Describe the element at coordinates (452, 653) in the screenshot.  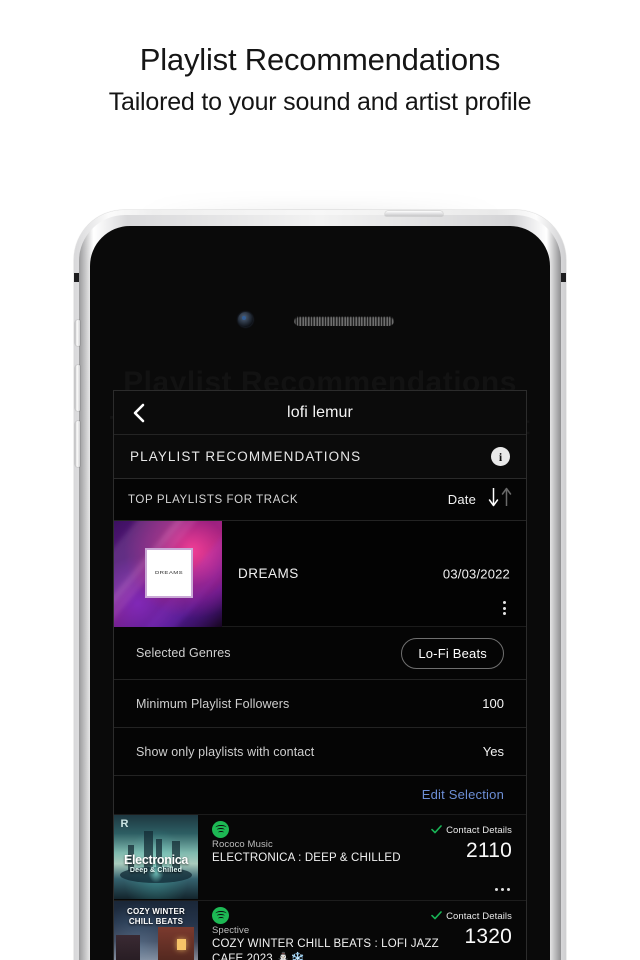
I see `genre-pill: Lo-Fi Beats` at that location.